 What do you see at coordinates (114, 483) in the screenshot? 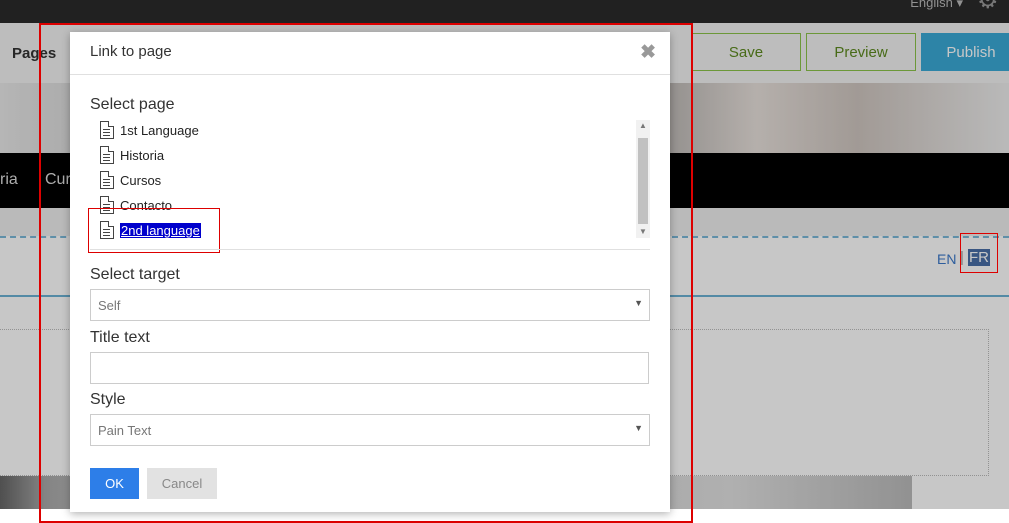
I see `ok-button: OK` at bounding box center [114, 483].